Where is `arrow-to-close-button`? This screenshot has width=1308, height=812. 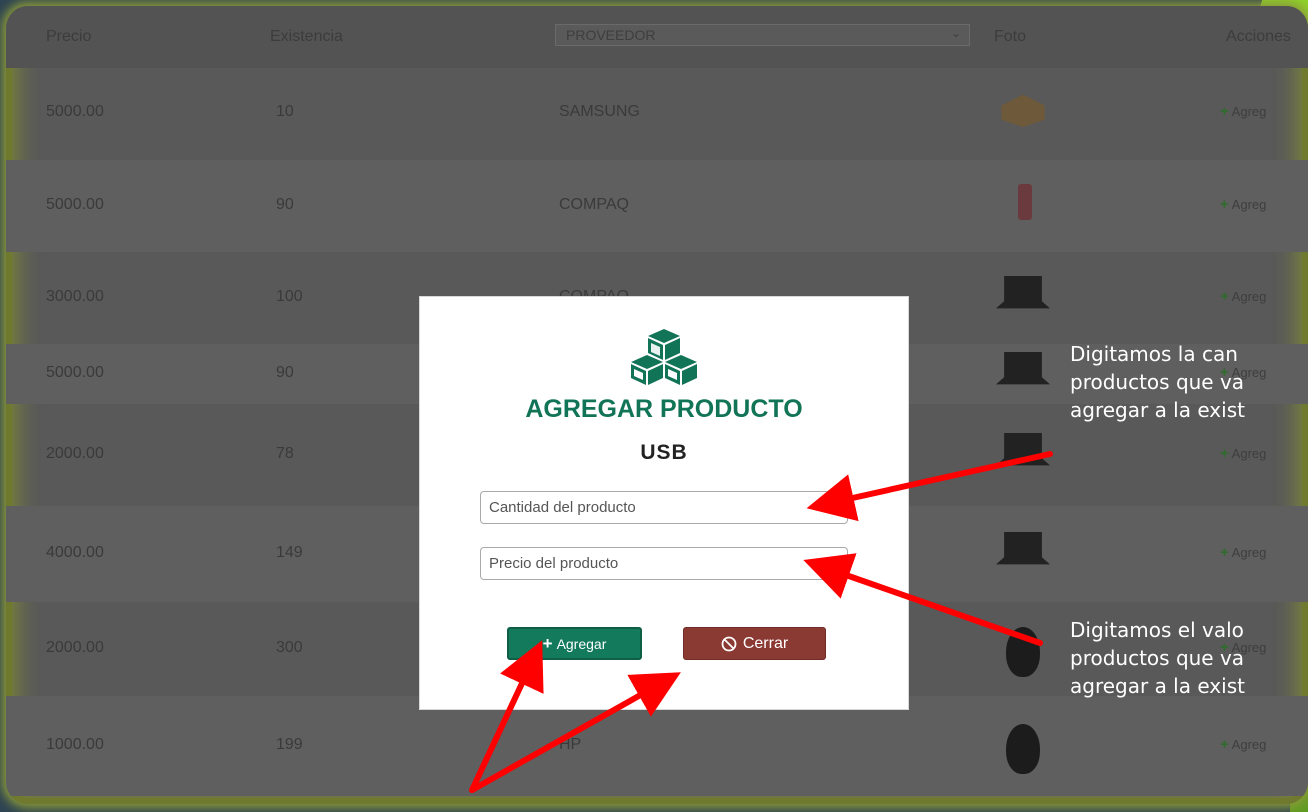 arrow-to-close-button is located at coordinates (575, 732).